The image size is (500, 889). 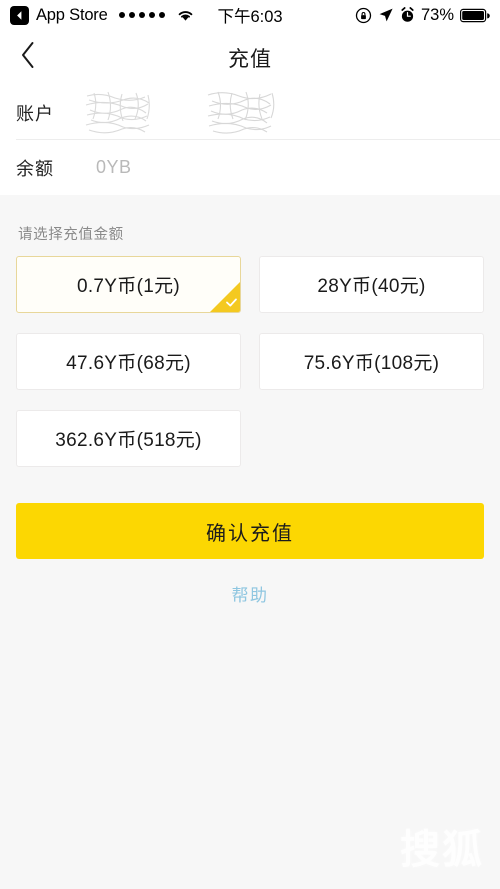 What do you see at coordinates (250, 531) in the screenshot?
I see `confirm-recharge-button: 确认充值` at bounding box center [250, 531].